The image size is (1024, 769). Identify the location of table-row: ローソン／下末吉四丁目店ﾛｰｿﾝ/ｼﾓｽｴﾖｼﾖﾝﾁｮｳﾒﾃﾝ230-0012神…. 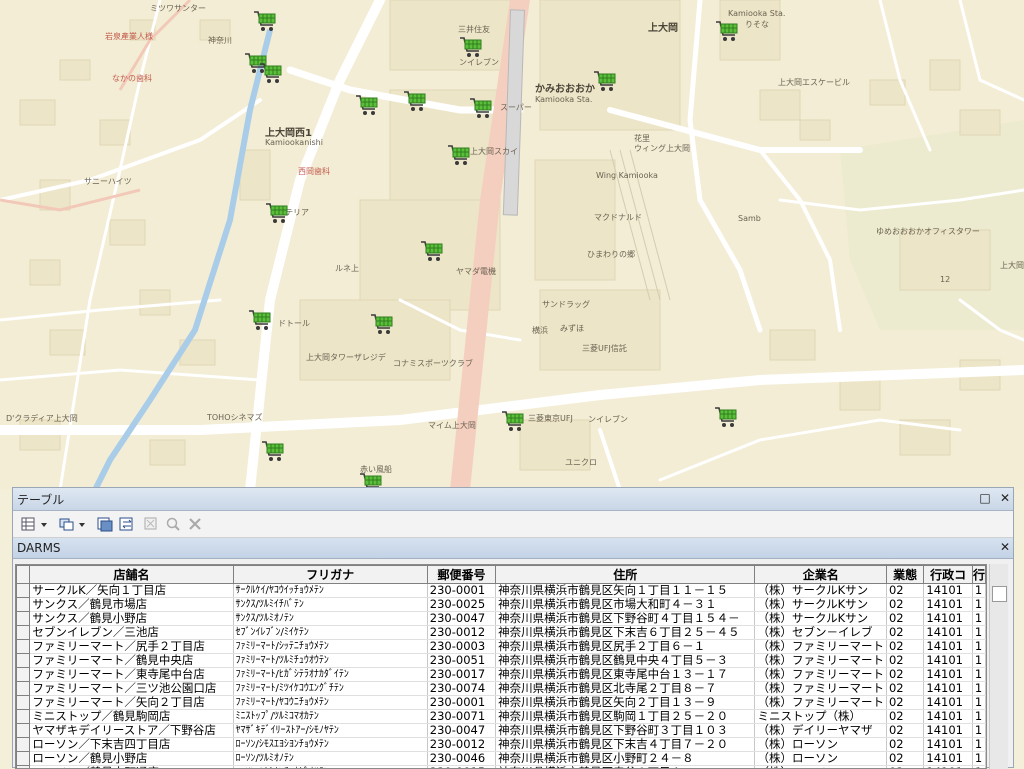
(501, 745).